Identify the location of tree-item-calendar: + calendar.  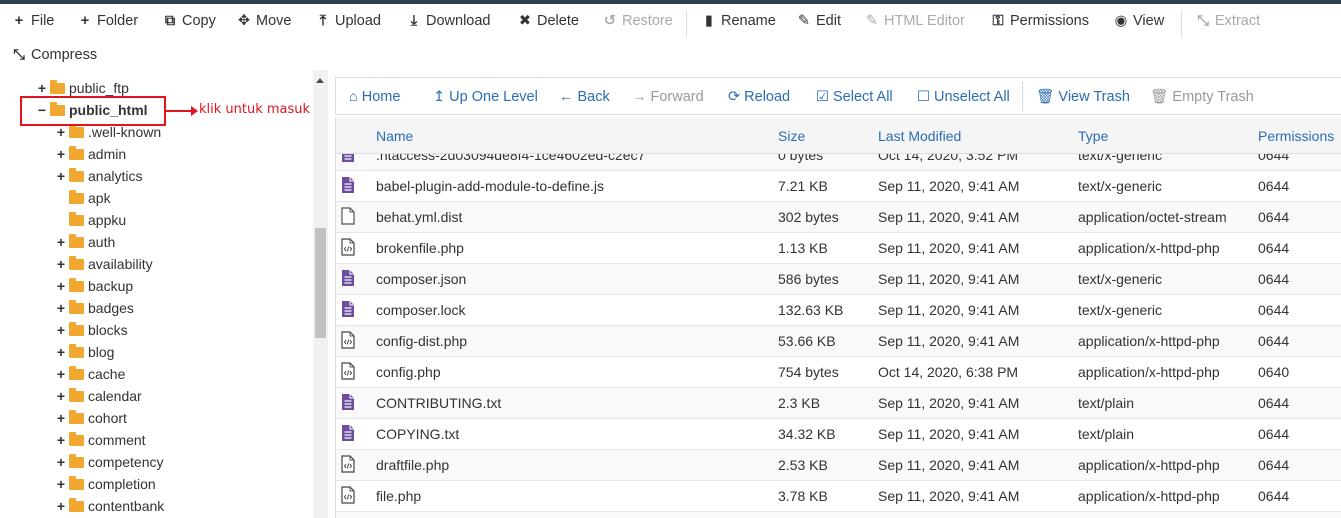
(98, 396).